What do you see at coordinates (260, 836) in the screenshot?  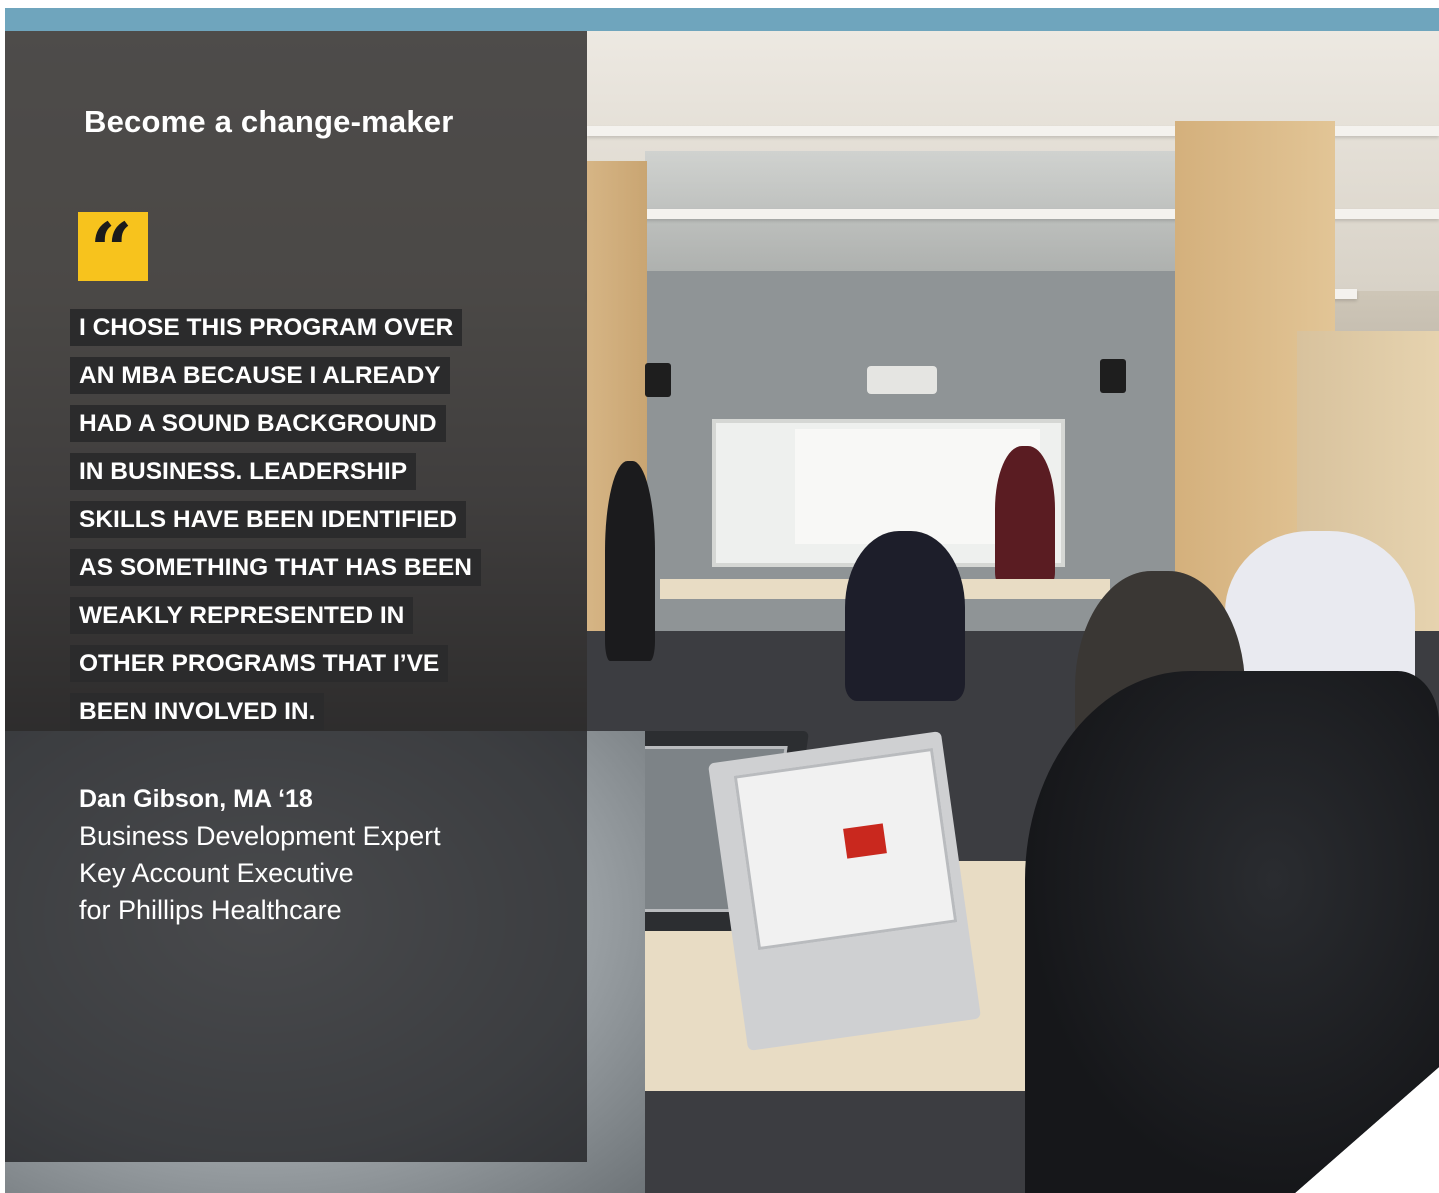 I see `attribution-title: Business Development Expert` at bounding box center [260, 836].